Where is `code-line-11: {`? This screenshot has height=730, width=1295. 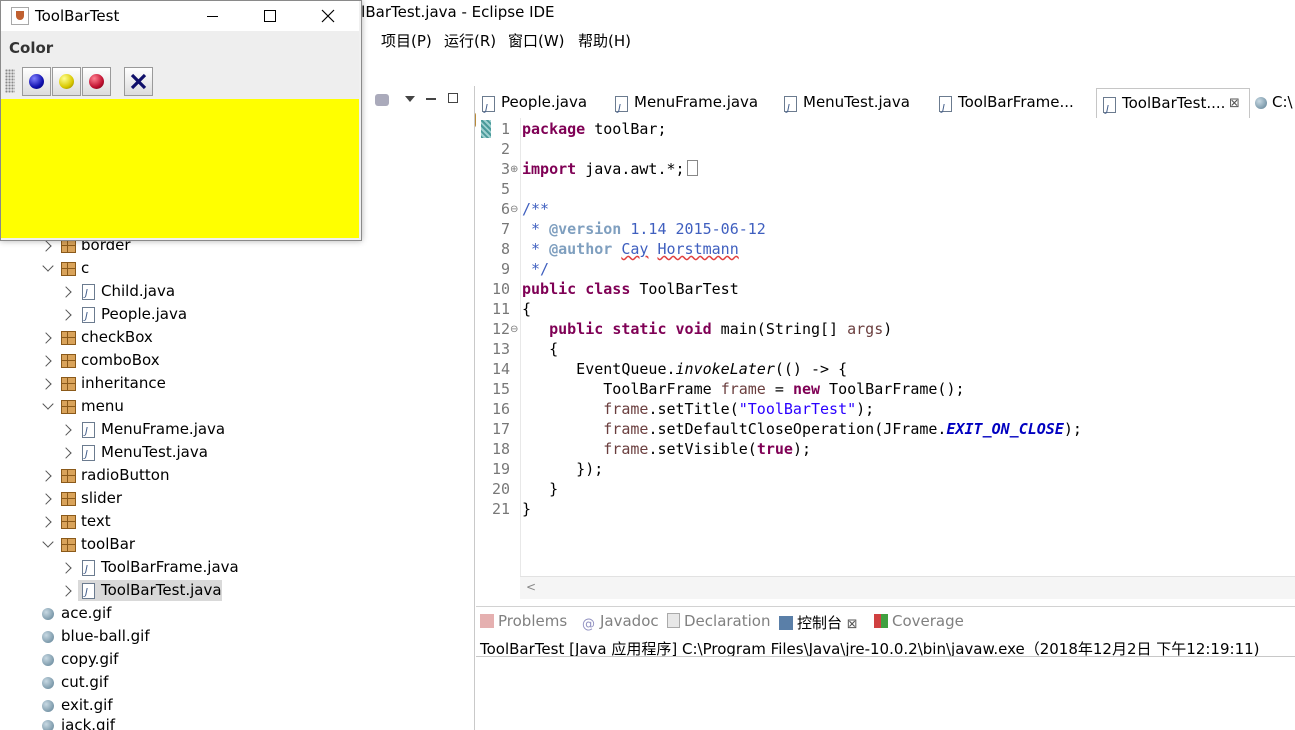
code-line-11: { is located at coordinates (527, 309).